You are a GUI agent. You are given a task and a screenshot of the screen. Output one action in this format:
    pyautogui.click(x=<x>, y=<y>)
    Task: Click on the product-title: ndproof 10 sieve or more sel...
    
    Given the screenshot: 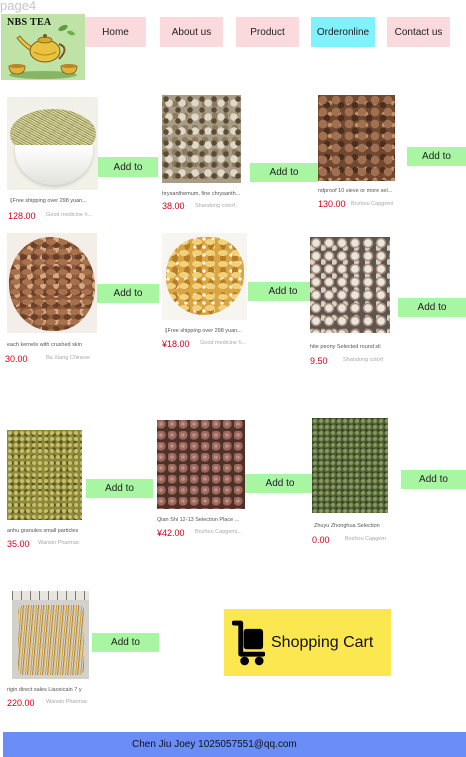 What is the action you would take?
    pyautogui.click(x=356, y=191)
    